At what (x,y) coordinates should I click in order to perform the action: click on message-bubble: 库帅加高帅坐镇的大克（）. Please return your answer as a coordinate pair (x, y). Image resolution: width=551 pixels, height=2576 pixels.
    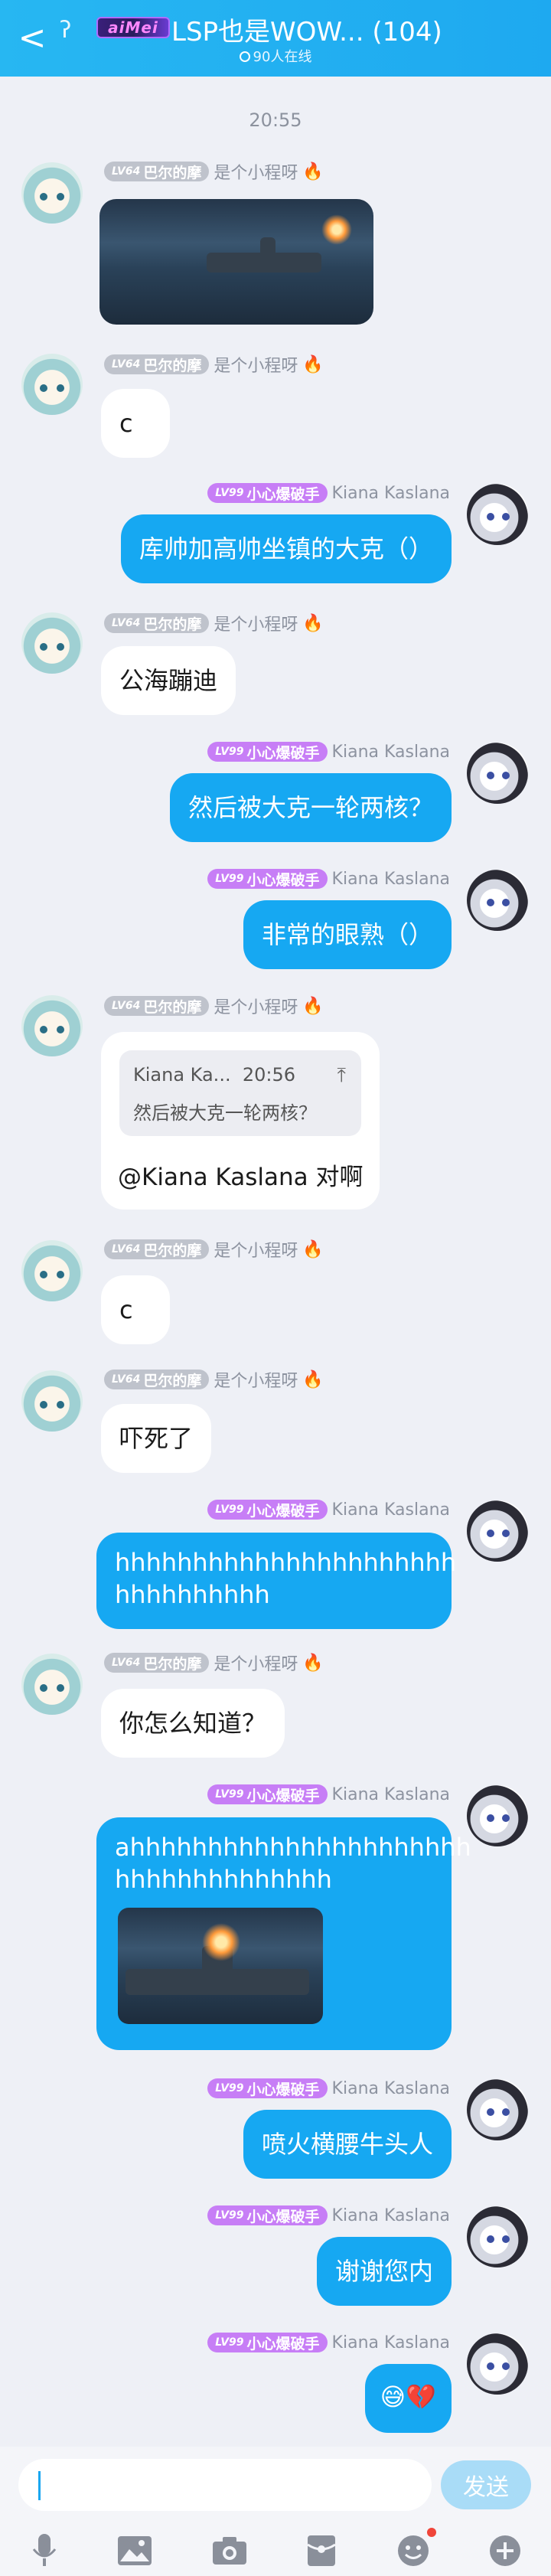
    Looking at the image, I should click on (286, 548).